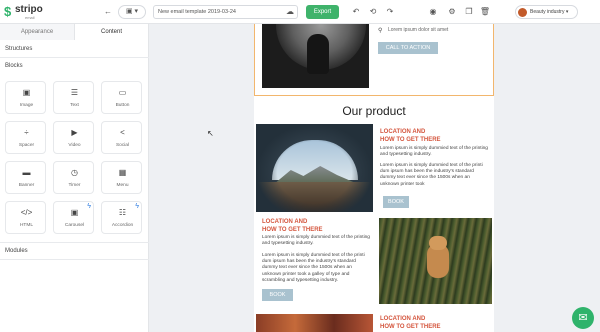 This screenshot has width=600, height=332. What do you see at coordinates (14, 66) in the screenshot?
I see `blocks-heading: Blocks` at bounding box center [14, 66].